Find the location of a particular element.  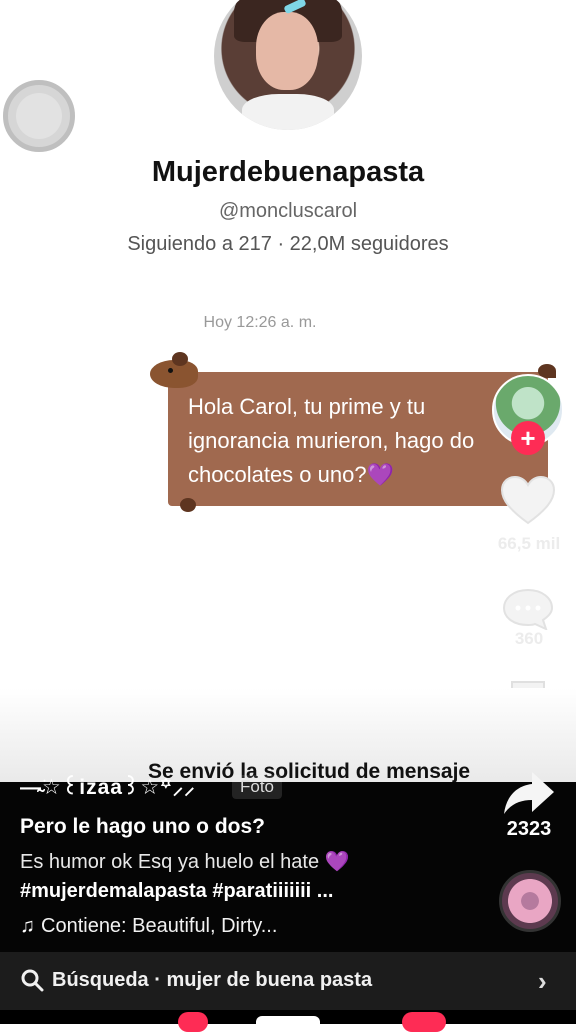

inbox-badge is located at coordinates (424, 1022).